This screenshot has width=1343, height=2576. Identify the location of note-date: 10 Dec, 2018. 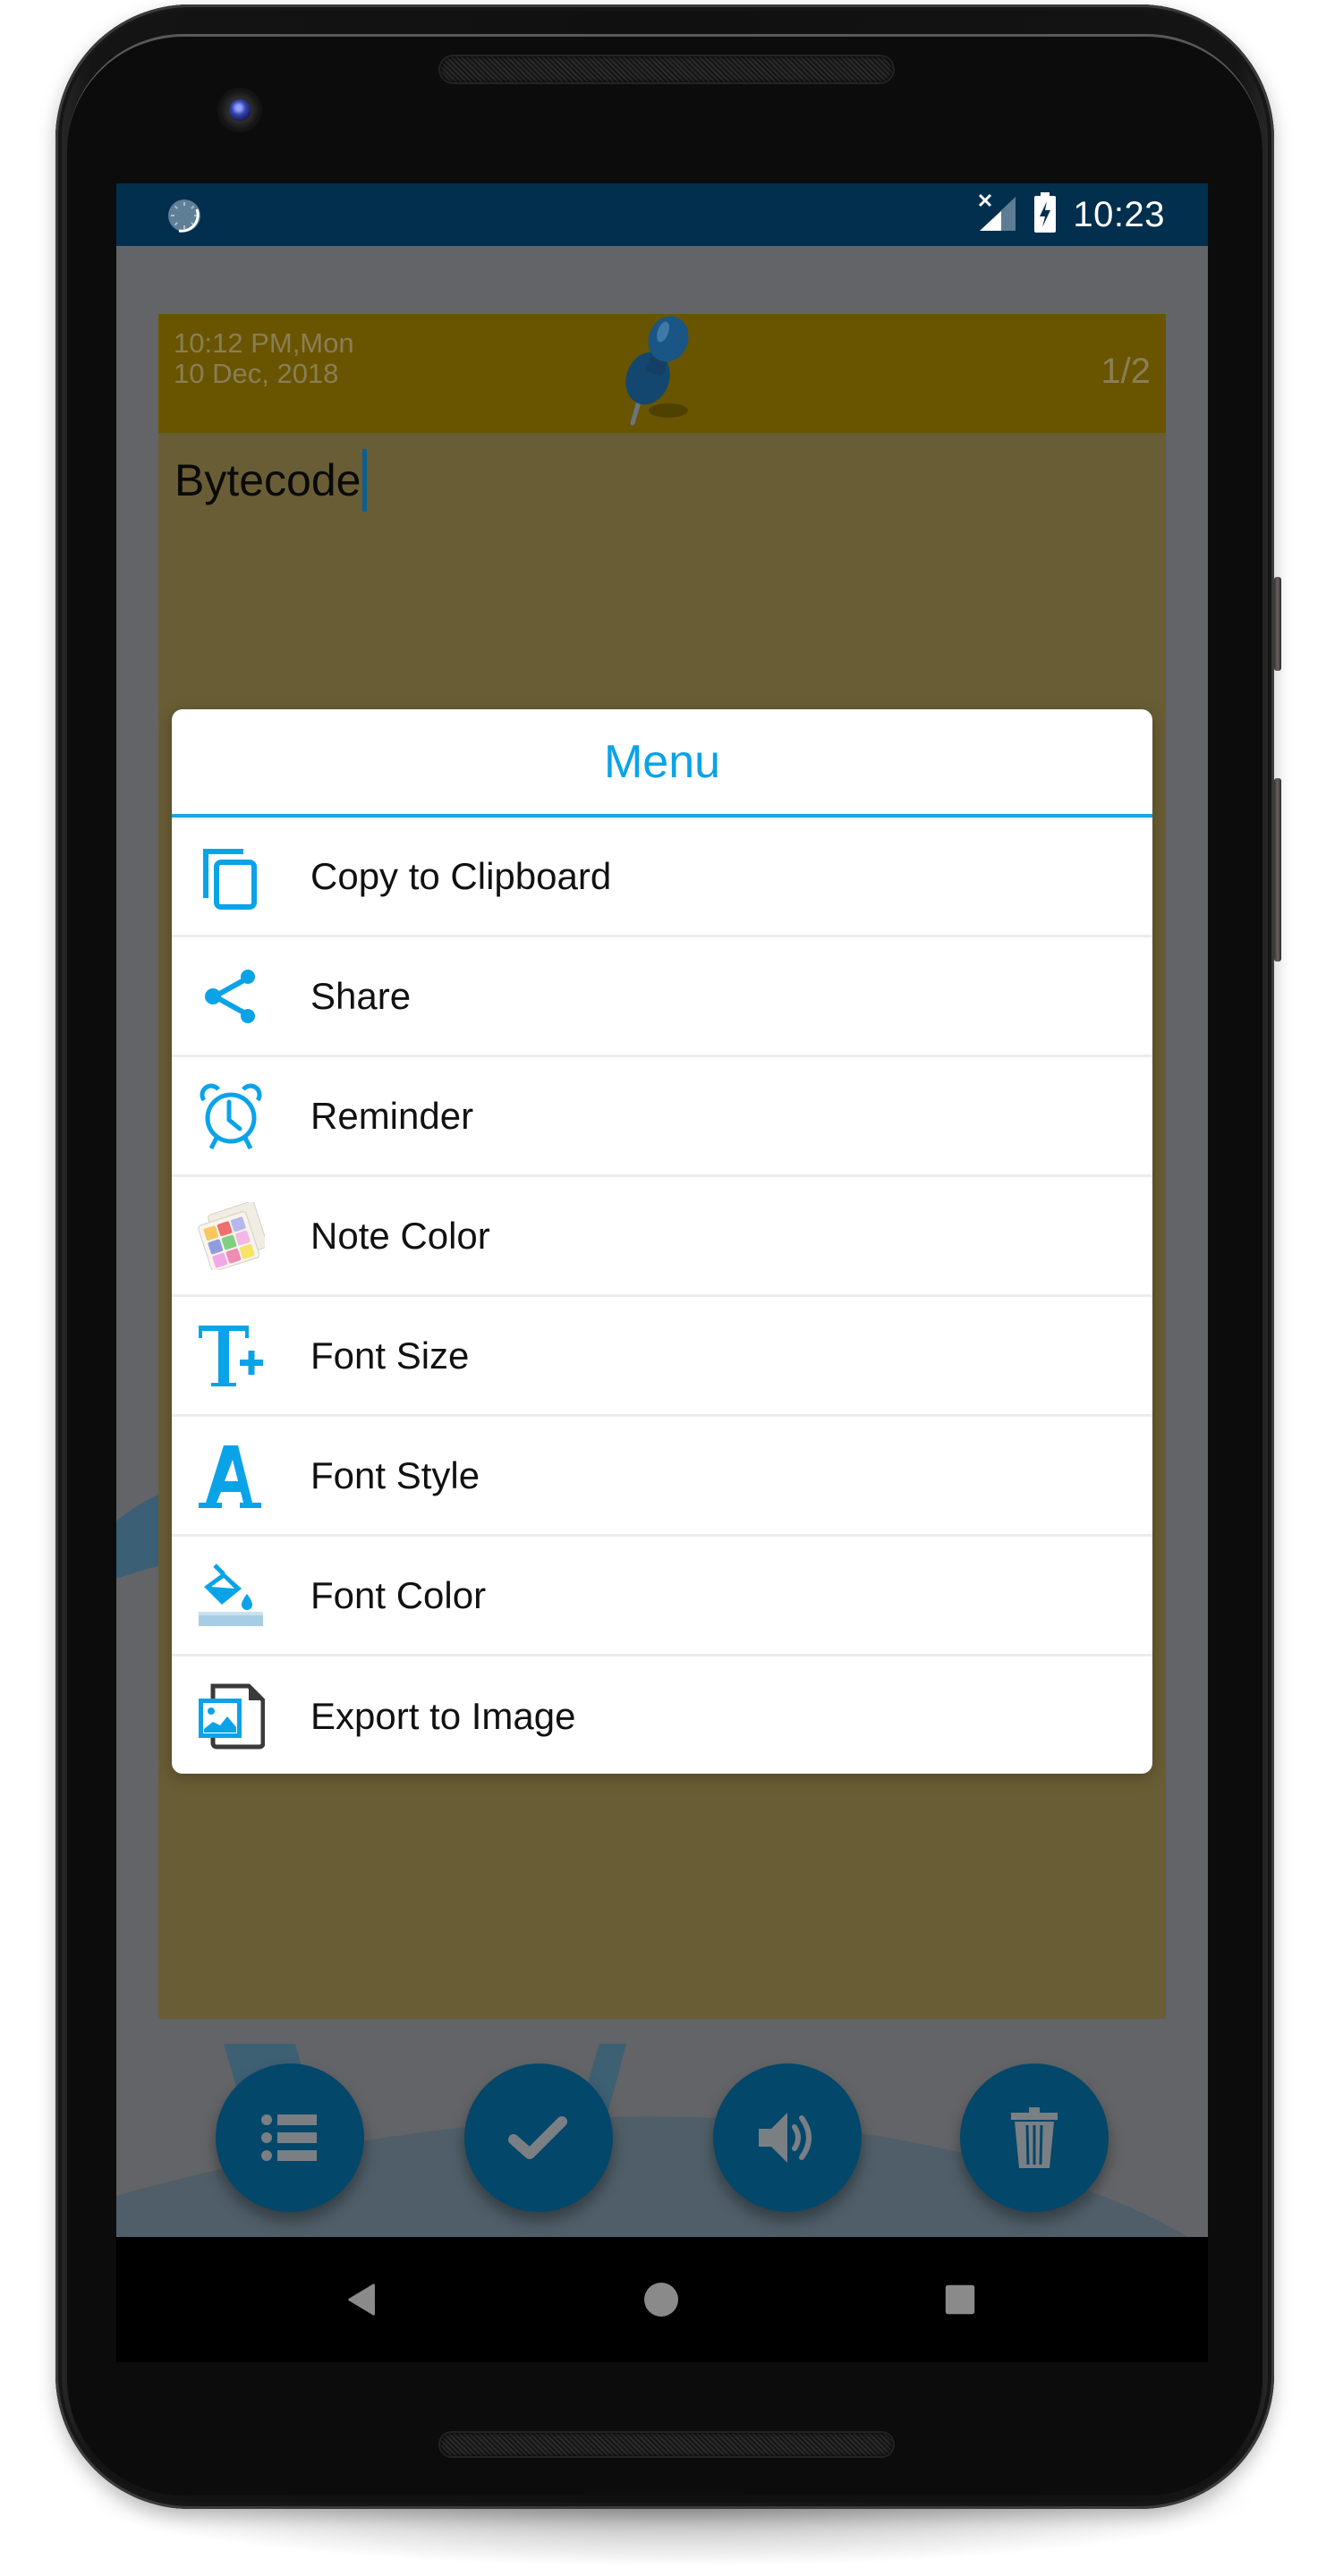
(256, 373).